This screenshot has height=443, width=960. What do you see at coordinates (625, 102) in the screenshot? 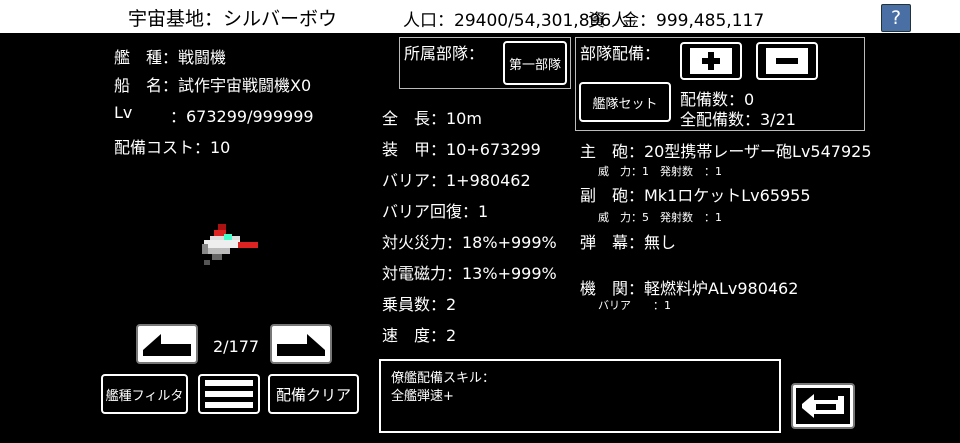
I see `fleet-set-button: 艦隊セット` at bounding box center [625, 102].